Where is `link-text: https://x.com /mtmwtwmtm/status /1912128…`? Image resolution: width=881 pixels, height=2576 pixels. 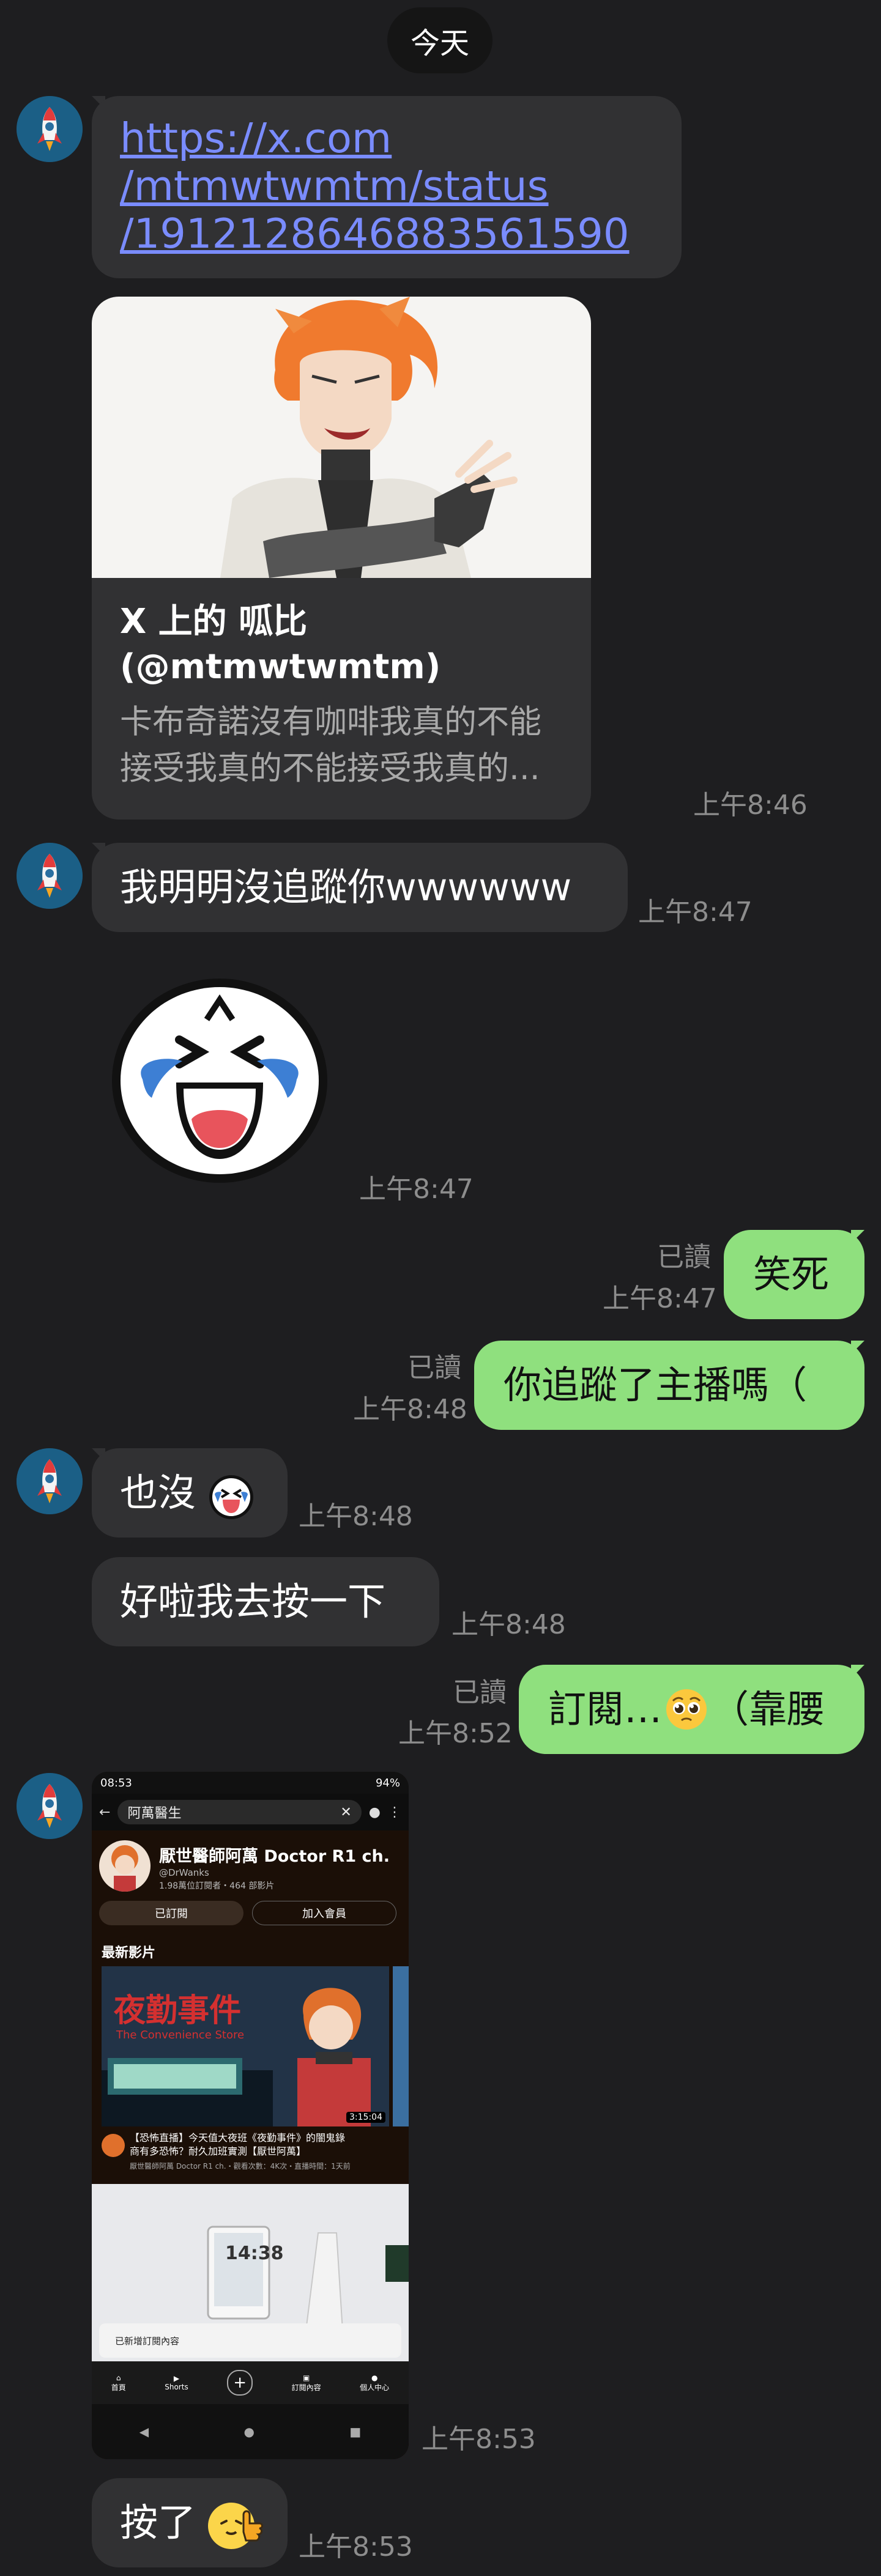 link-text: https://x.com /mtmwtwmtm/status /1912128… is located at coordinates (375, 185).